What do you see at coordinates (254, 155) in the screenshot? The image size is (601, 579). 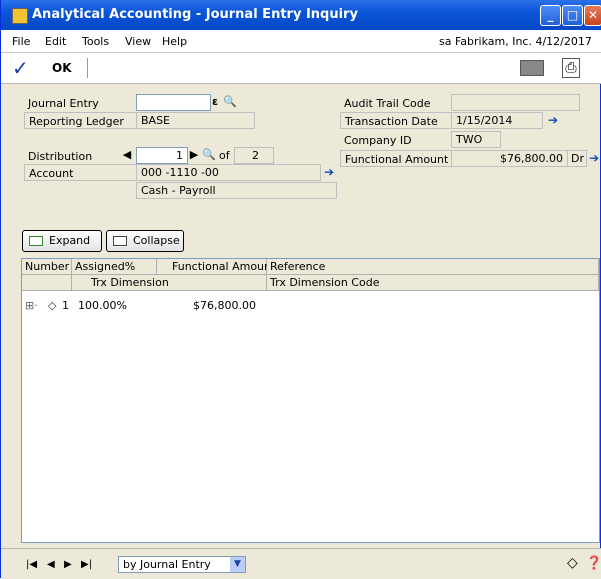 I see `distribution-total: 2` at bounding box center [254, 155].